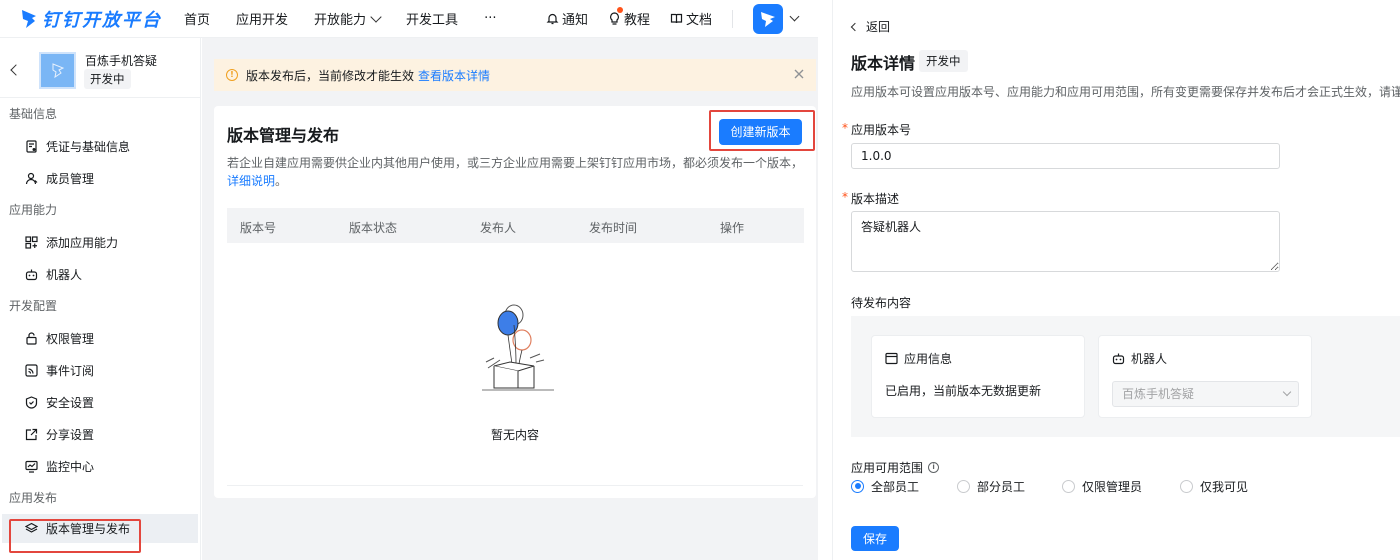 The image size is (1400, 560). I want to click on sidebar-item-security: 安全设置, so click(100, 402).